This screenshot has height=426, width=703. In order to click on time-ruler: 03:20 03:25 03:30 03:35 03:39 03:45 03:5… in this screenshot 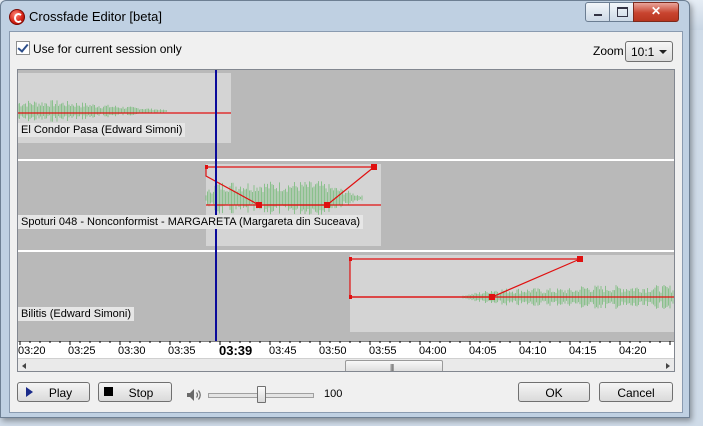, I will do `click(346, 349)`.